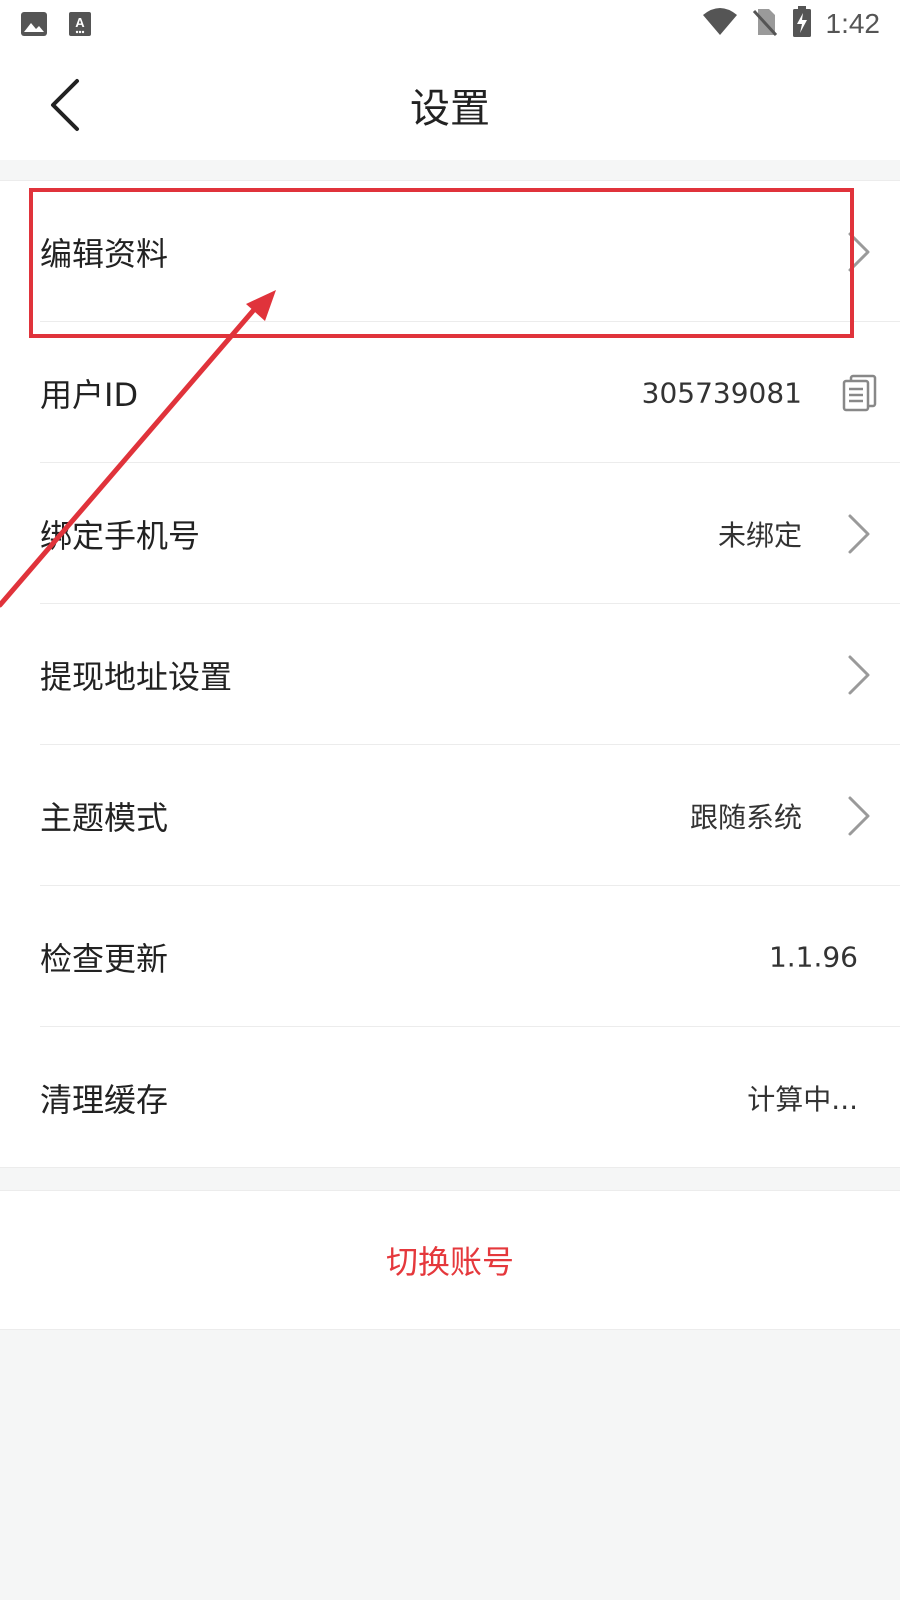 This screenshot has height=1600, width=900. I want to click on page-title: 设置, so click(450, 109).